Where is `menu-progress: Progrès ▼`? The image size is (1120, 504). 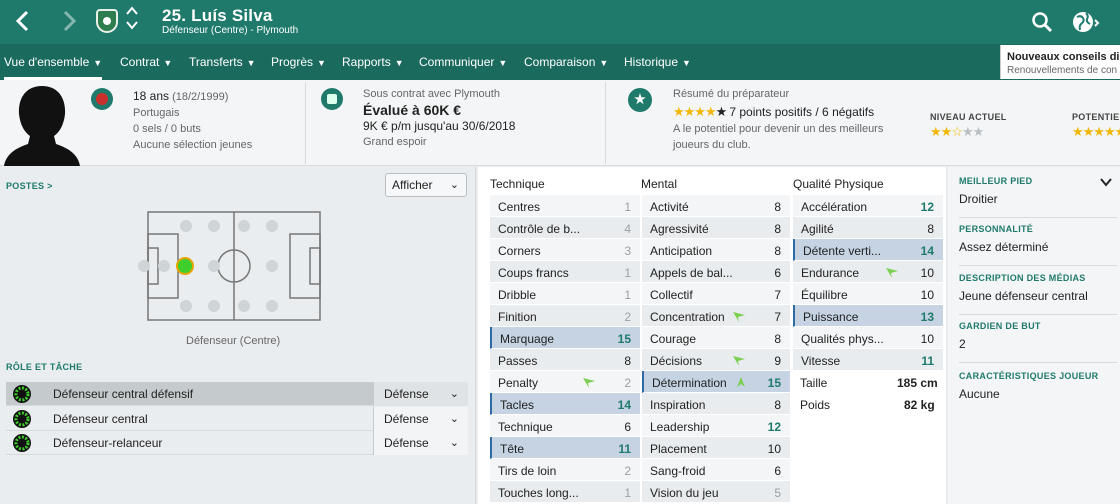
menu-progress: Progrès ▼ is located at coordinates (298, 62).